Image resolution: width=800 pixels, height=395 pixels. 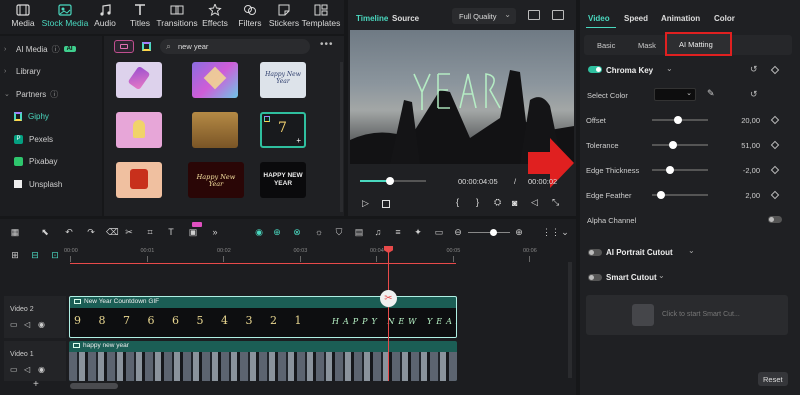 What do you see at coordinates (680, 18) in the screenshot?
I see `tab-animation: Animation` at bounding box center [680, 18].